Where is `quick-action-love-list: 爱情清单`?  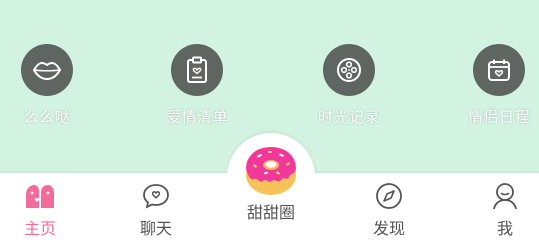
quick-action-love-list: 爱情清单 is located at coordinates (197, 85).